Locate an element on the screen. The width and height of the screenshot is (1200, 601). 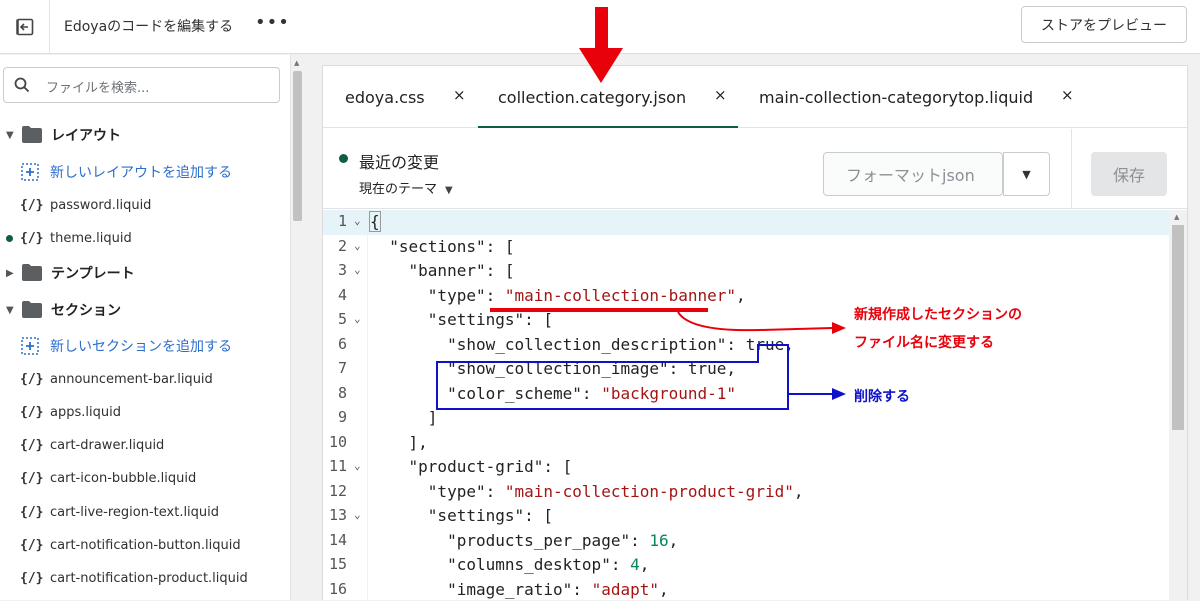
file-item: {/} cart-notification-product.liquid is located at coordinates (142, 578).